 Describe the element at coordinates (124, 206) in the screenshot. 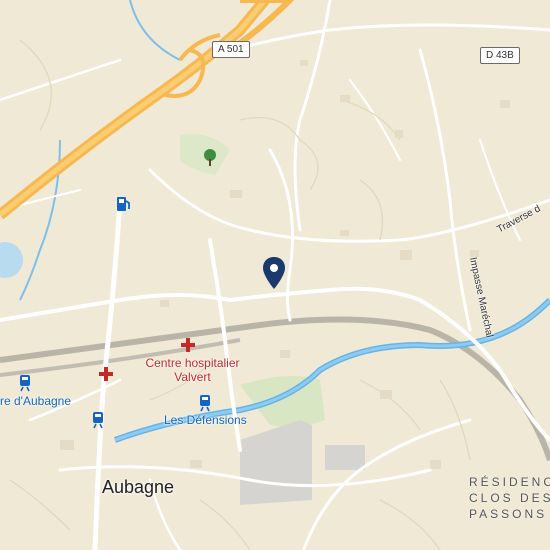

I see `fuel-station-icon` at that location.